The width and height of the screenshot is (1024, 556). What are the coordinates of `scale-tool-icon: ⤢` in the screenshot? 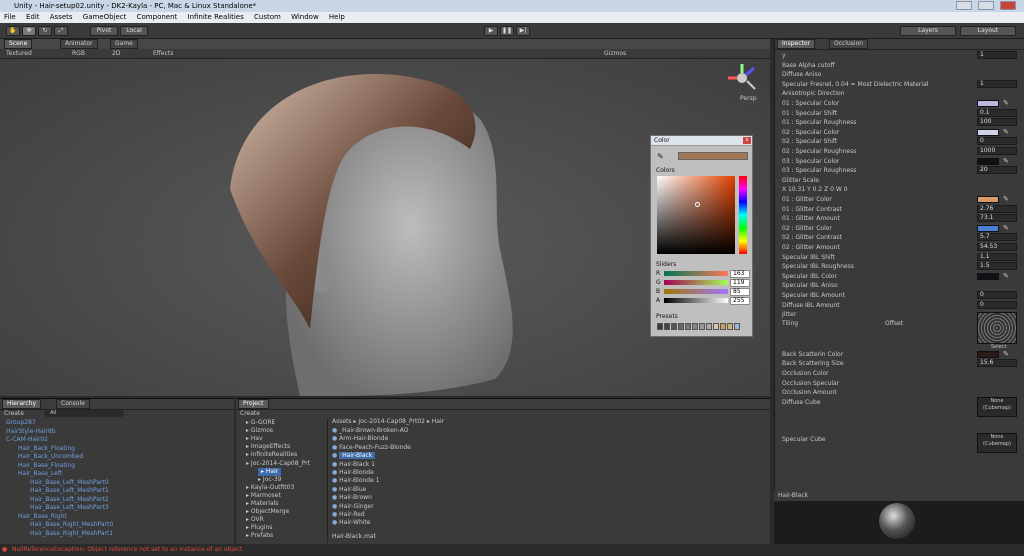 It's located at (61, 31).